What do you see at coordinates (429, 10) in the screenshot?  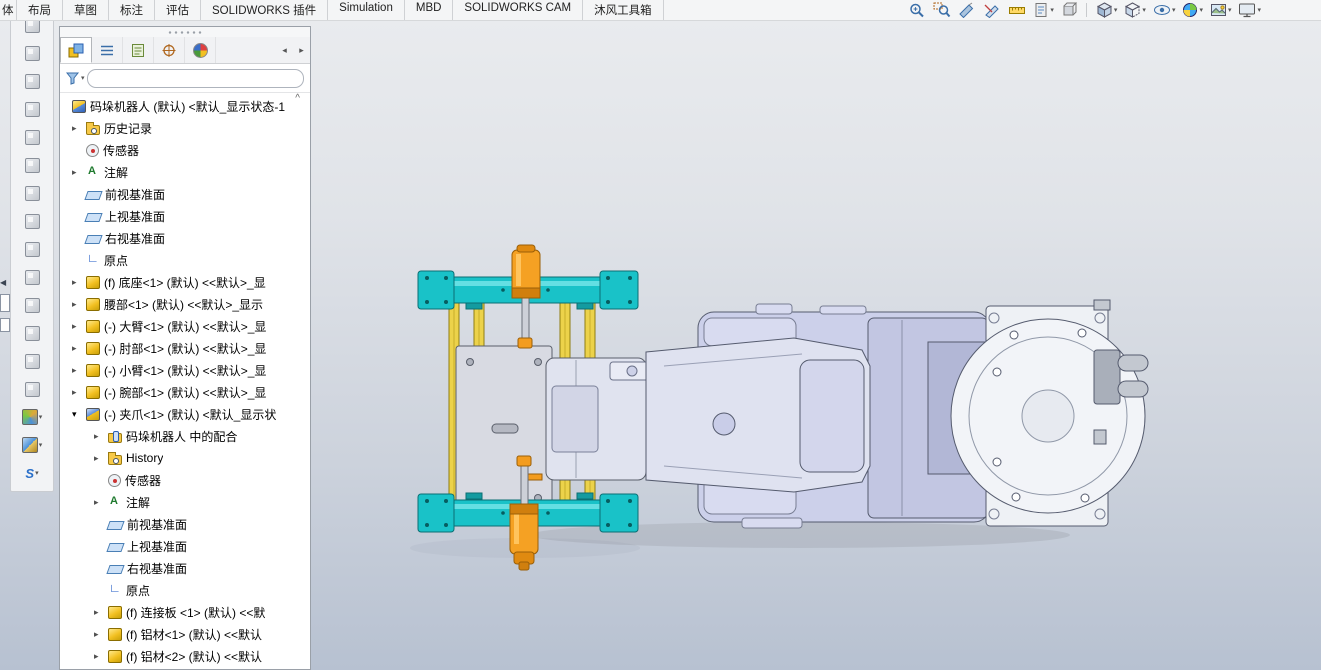 I see `menu-tab-mbd: MBD` at bounding box center [429, 10].